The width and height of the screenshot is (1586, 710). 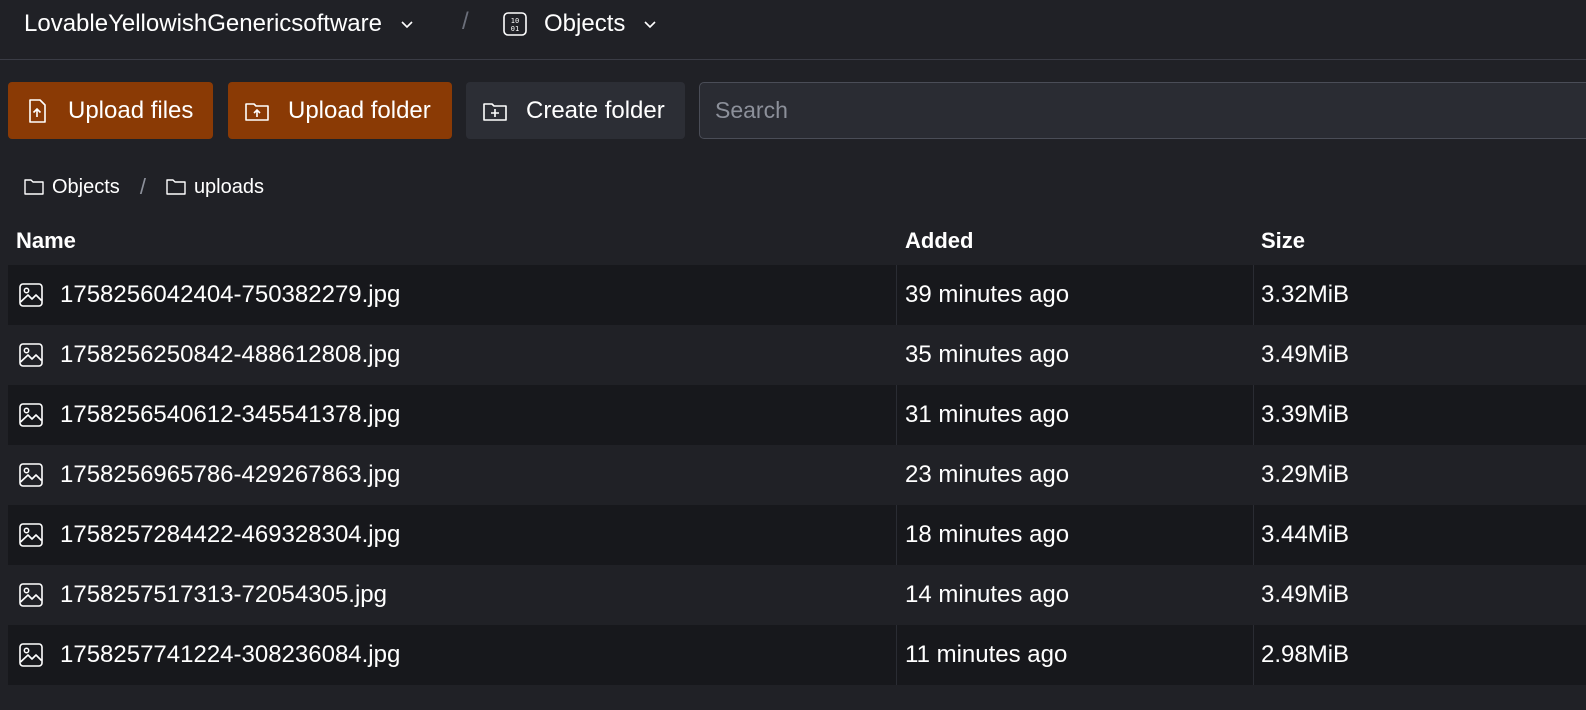 What do you see at coordinates (987, 414) in the screenshot?
I see `added-cell: 31 minutes ago` at bounding box center [987, 414].